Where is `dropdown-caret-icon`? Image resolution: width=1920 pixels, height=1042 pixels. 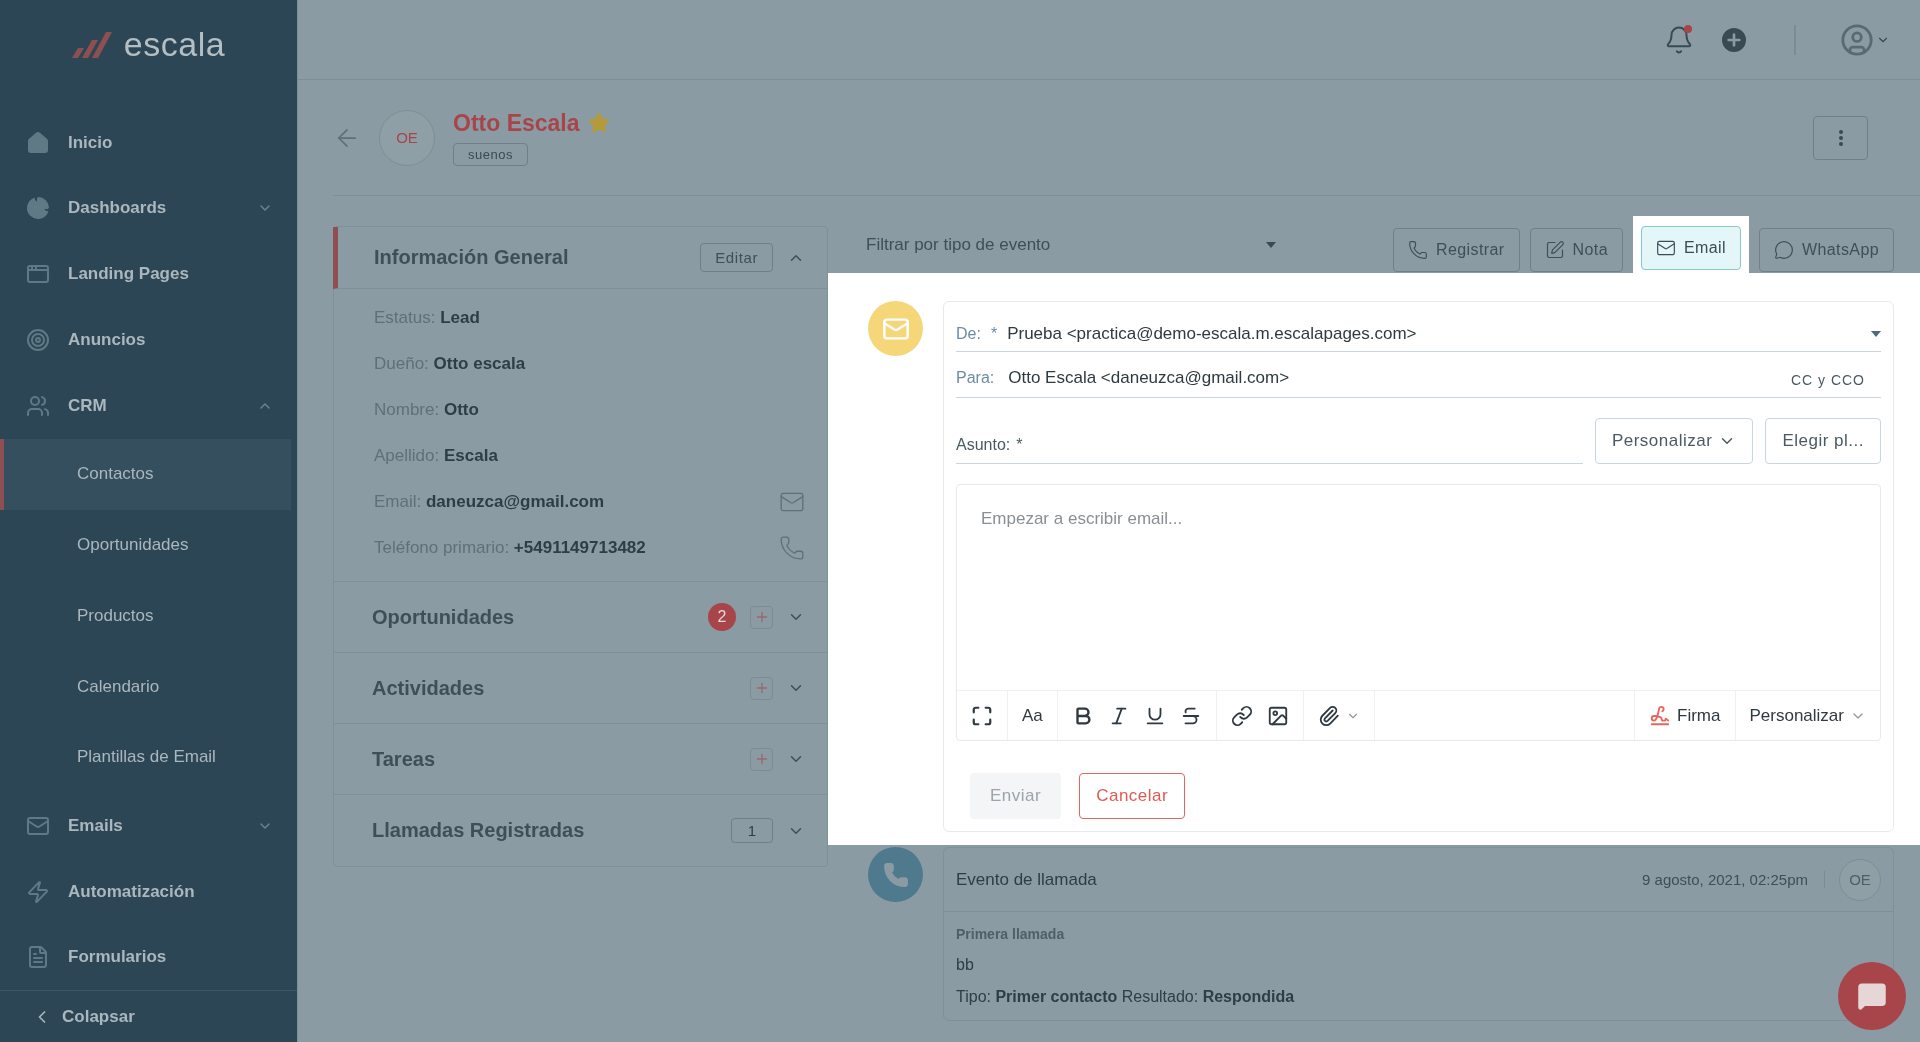 dropdown-caret-icon is located at coordinates (1876, 333).